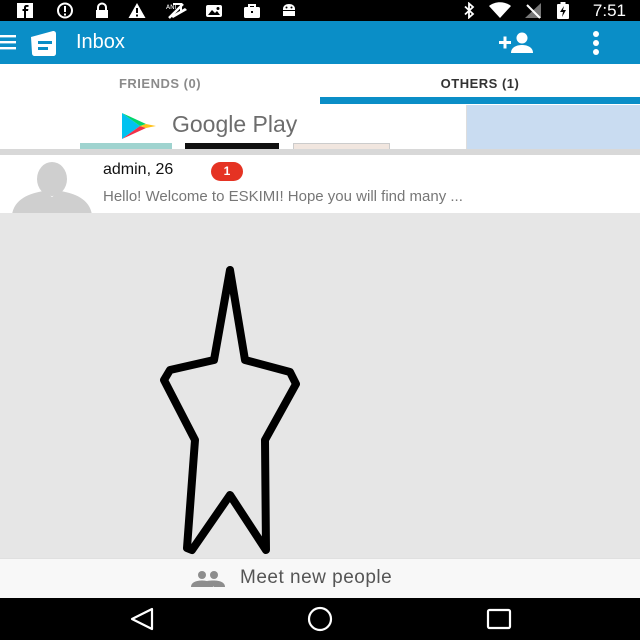  Describe the element at coordinates (533, 11) in the screenshot. I see `signal-icon` at that location.